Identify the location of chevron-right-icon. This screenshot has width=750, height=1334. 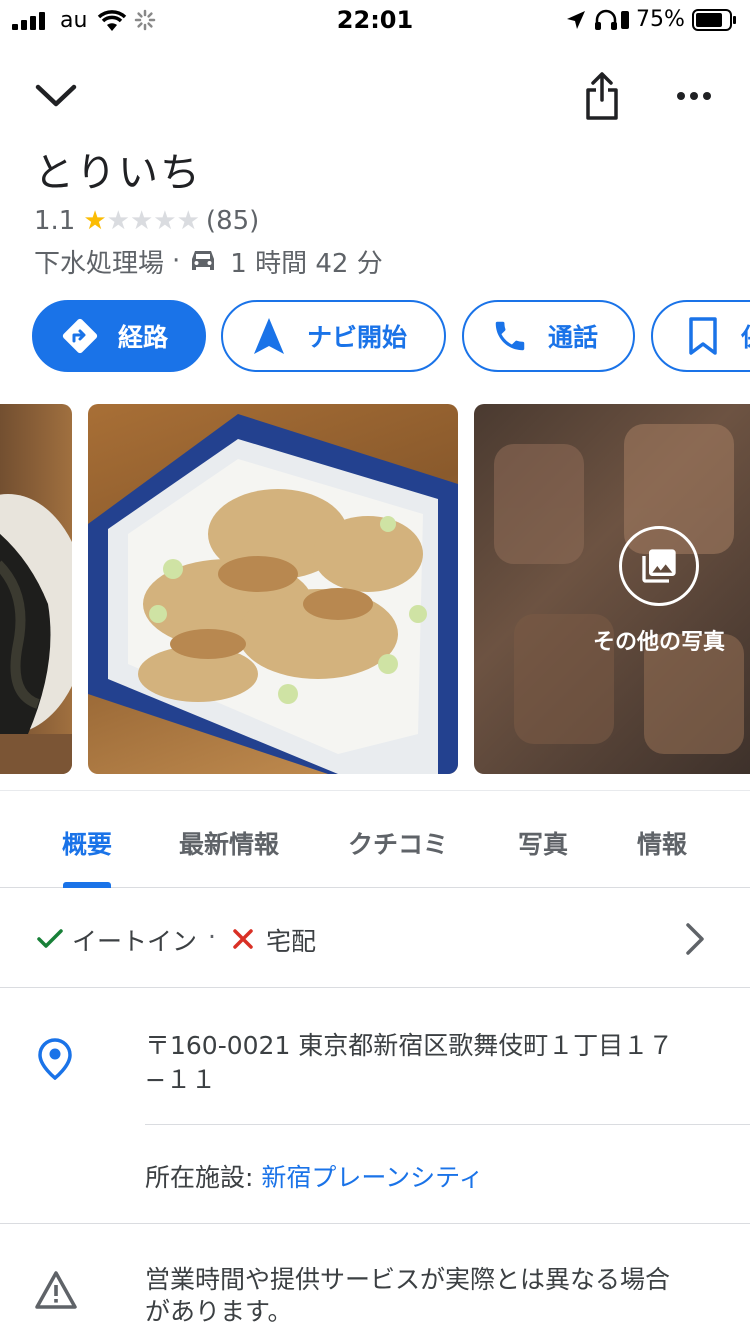
(695, 939).